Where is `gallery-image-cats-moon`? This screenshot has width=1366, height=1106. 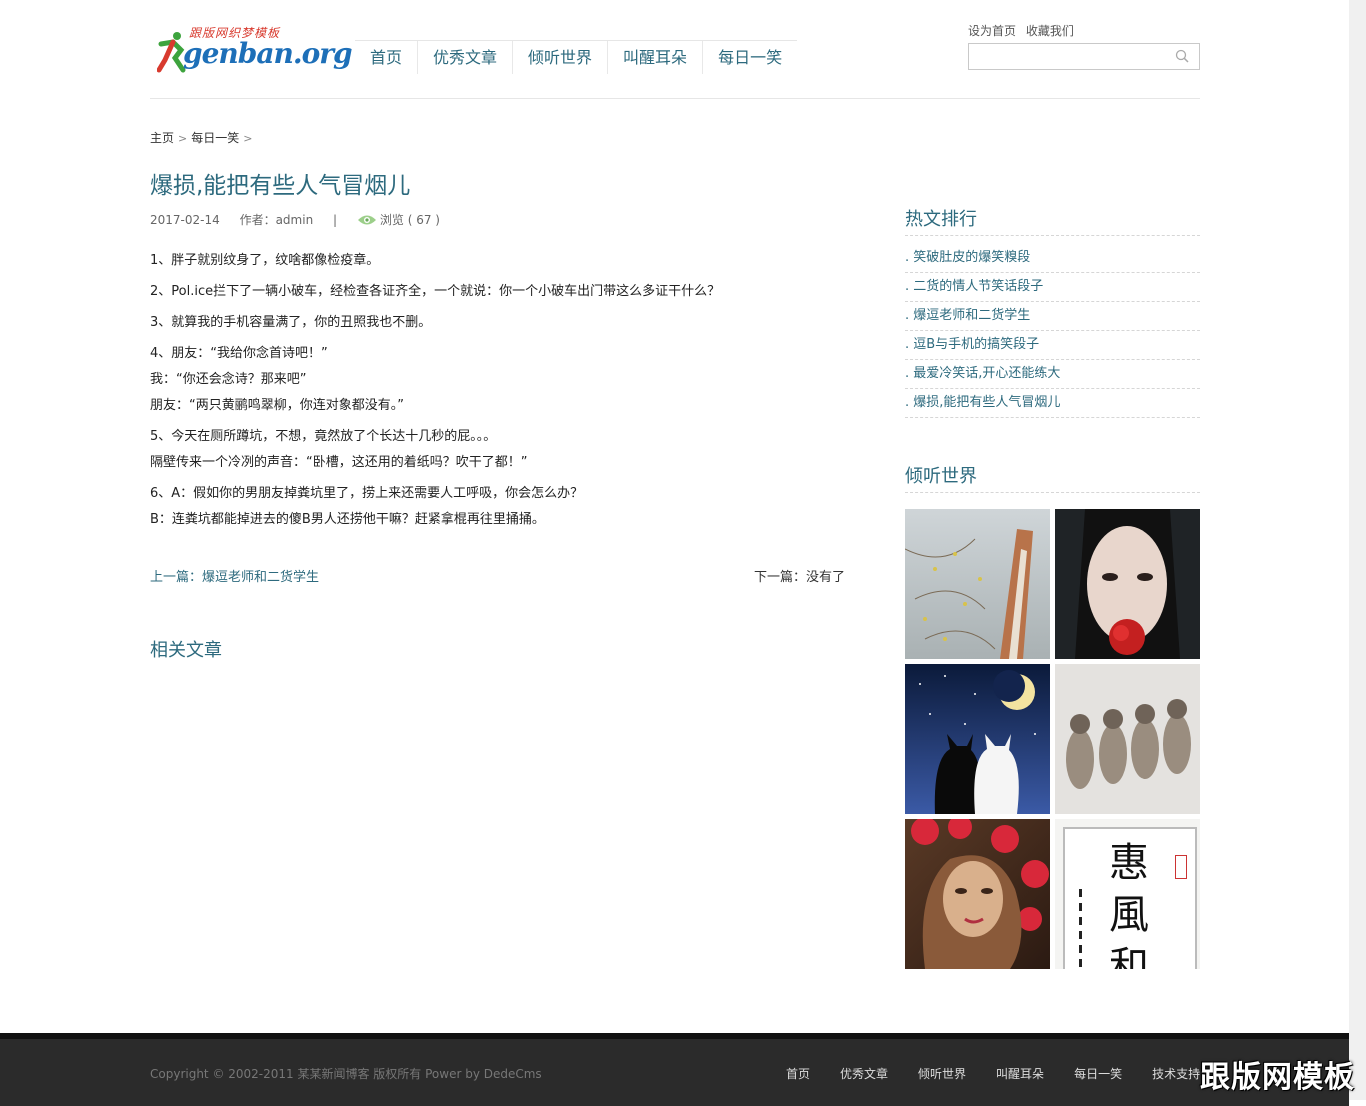 gallery-image-cats-moon is located at coordinates (977, 739).